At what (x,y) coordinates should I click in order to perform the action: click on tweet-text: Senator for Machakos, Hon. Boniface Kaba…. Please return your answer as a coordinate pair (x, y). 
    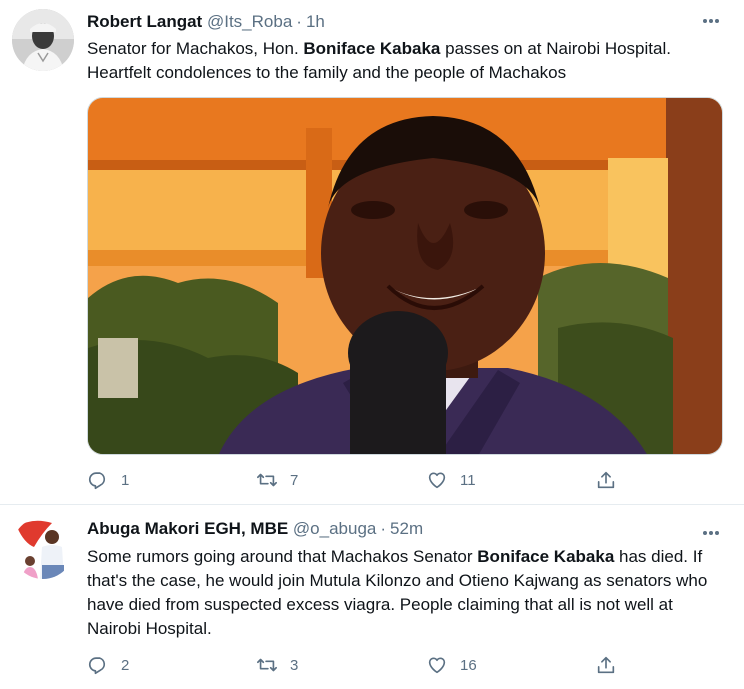
    Looking at the image, I should click on (407, 61).